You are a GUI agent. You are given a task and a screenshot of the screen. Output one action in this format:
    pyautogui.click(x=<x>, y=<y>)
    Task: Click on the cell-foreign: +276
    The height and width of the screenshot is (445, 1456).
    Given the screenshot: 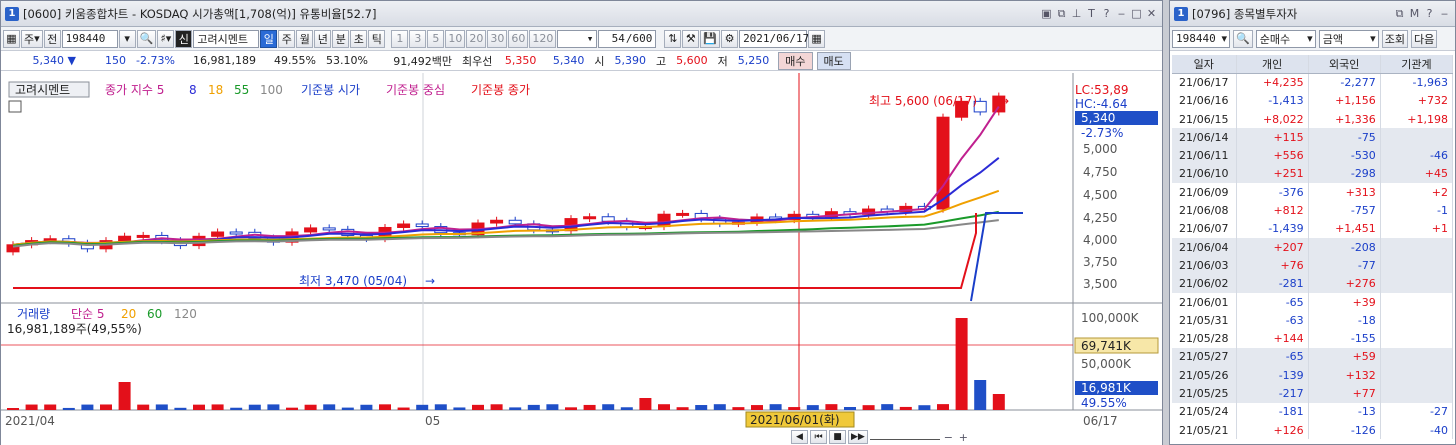 What is the action you would take?
    pyautogui.click(x=1344, y=283)
    